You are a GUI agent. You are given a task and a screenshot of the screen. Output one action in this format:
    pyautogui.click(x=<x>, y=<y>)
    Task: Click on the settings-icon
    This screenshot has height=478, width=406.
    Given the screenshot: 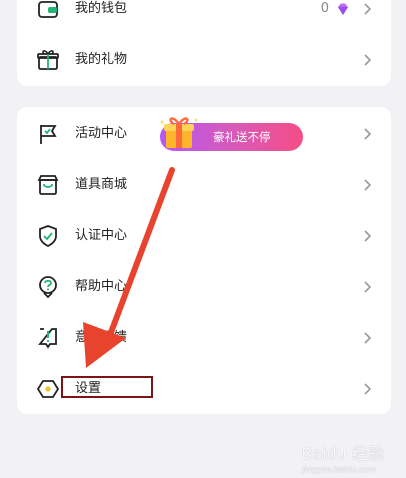 What is the action you would take?
    pyautogui.click(x=48, y=389)
    